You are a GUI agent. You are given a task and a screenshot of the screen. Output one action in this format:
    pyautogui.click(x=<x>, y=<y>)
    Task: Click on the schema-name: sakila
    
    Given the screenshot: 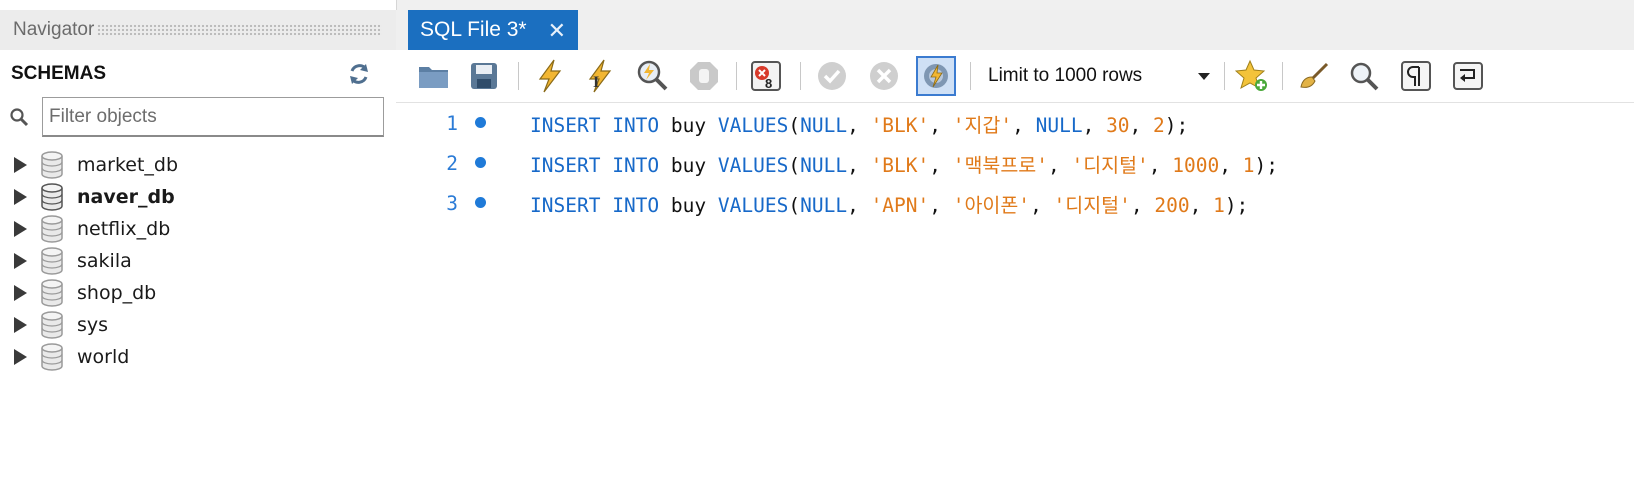 What is the action you would take?
    pyautogui.click(x=104, y=261)
    